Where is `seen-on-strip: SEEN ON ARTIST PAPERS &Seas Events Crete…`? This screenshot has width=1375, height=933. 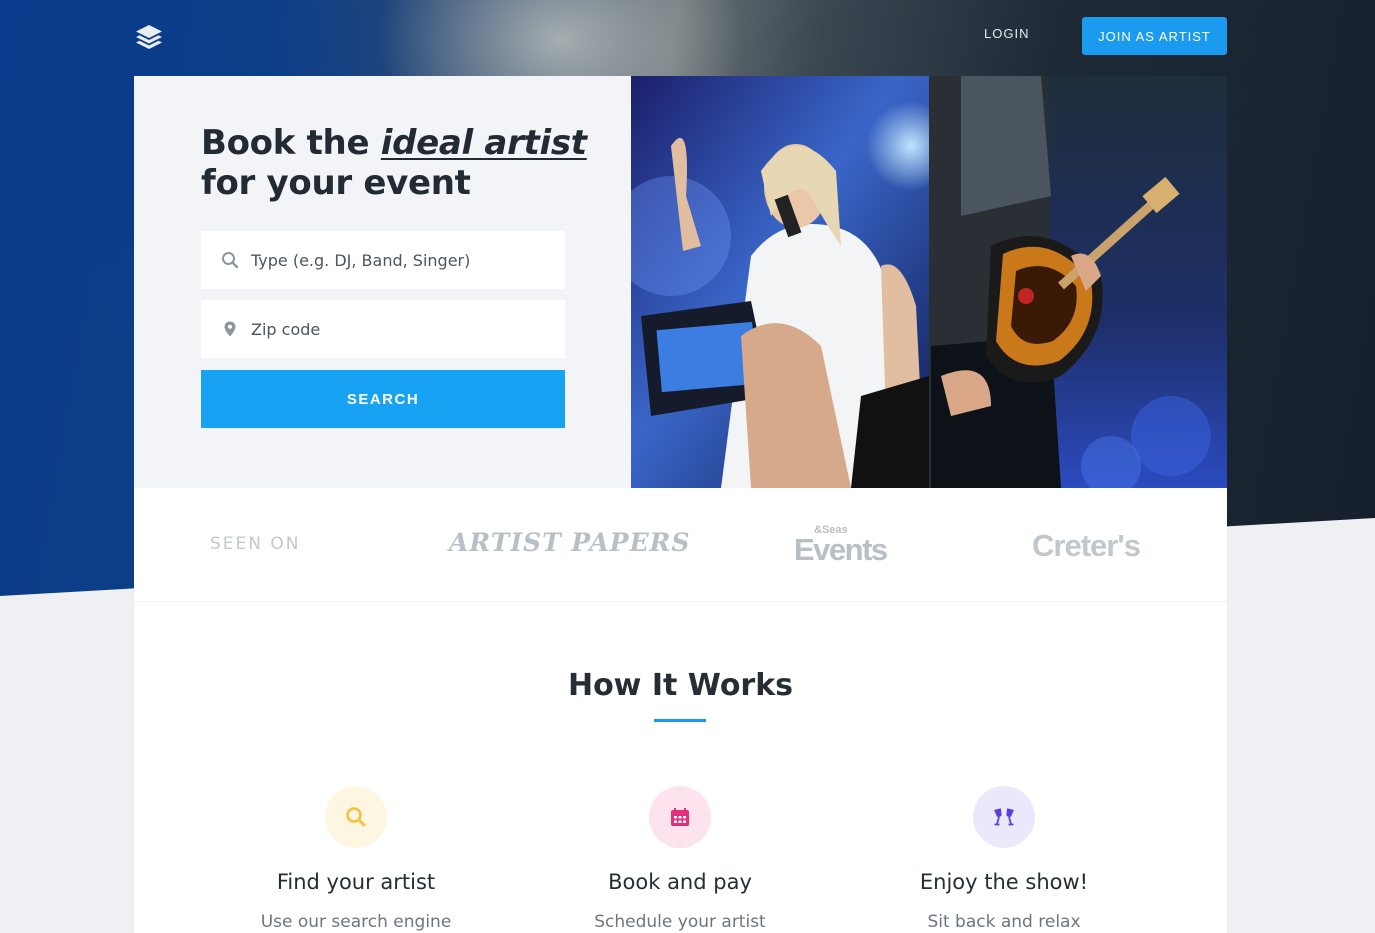
seen-on-strip: SEEN ON ARTIST PAPERS &Seas Events Crete… is located at coordinates (680, 545).